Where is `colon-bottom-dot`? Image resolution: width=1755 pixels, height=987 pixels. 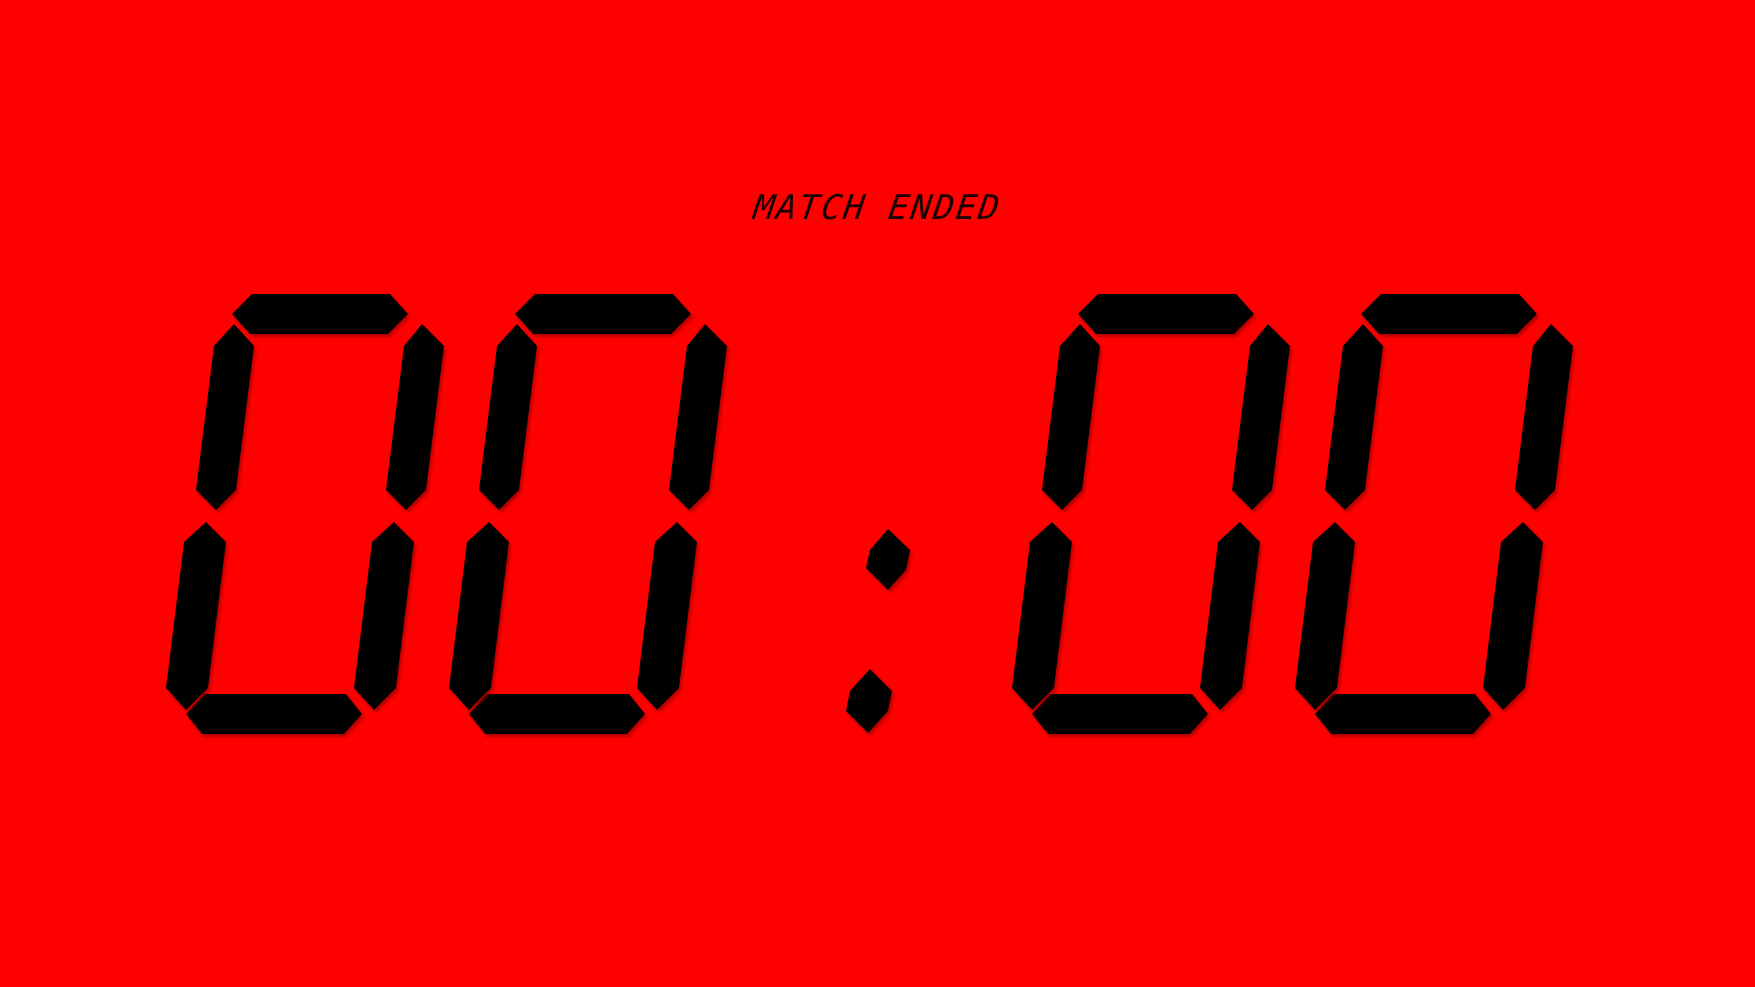
colon-bottom-dot is located at coordinates (869, 701).